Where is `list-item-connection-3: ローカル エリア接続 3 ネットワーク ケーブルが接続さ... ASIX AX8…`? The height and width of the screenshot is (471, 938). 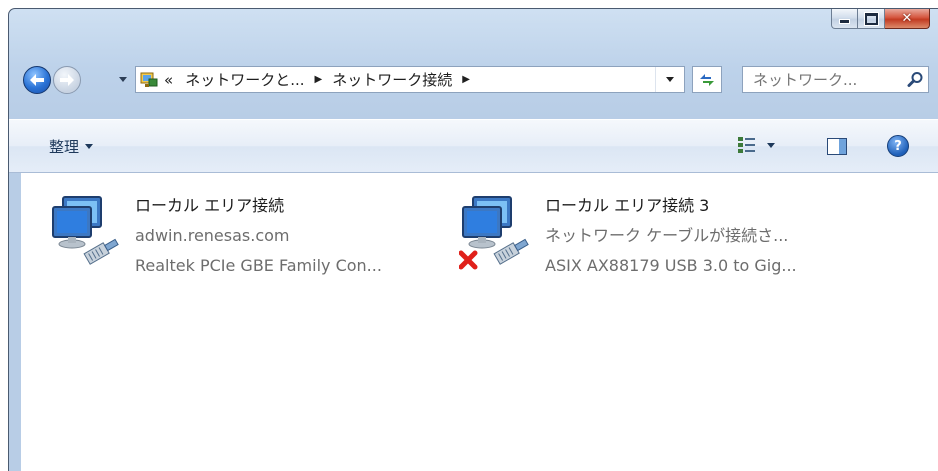 list-item-connection-3: ローカル エリア接続 3 ネットワーク ケーブルが接続さ... ASIX AX8… is located at coordinates (629, 236).